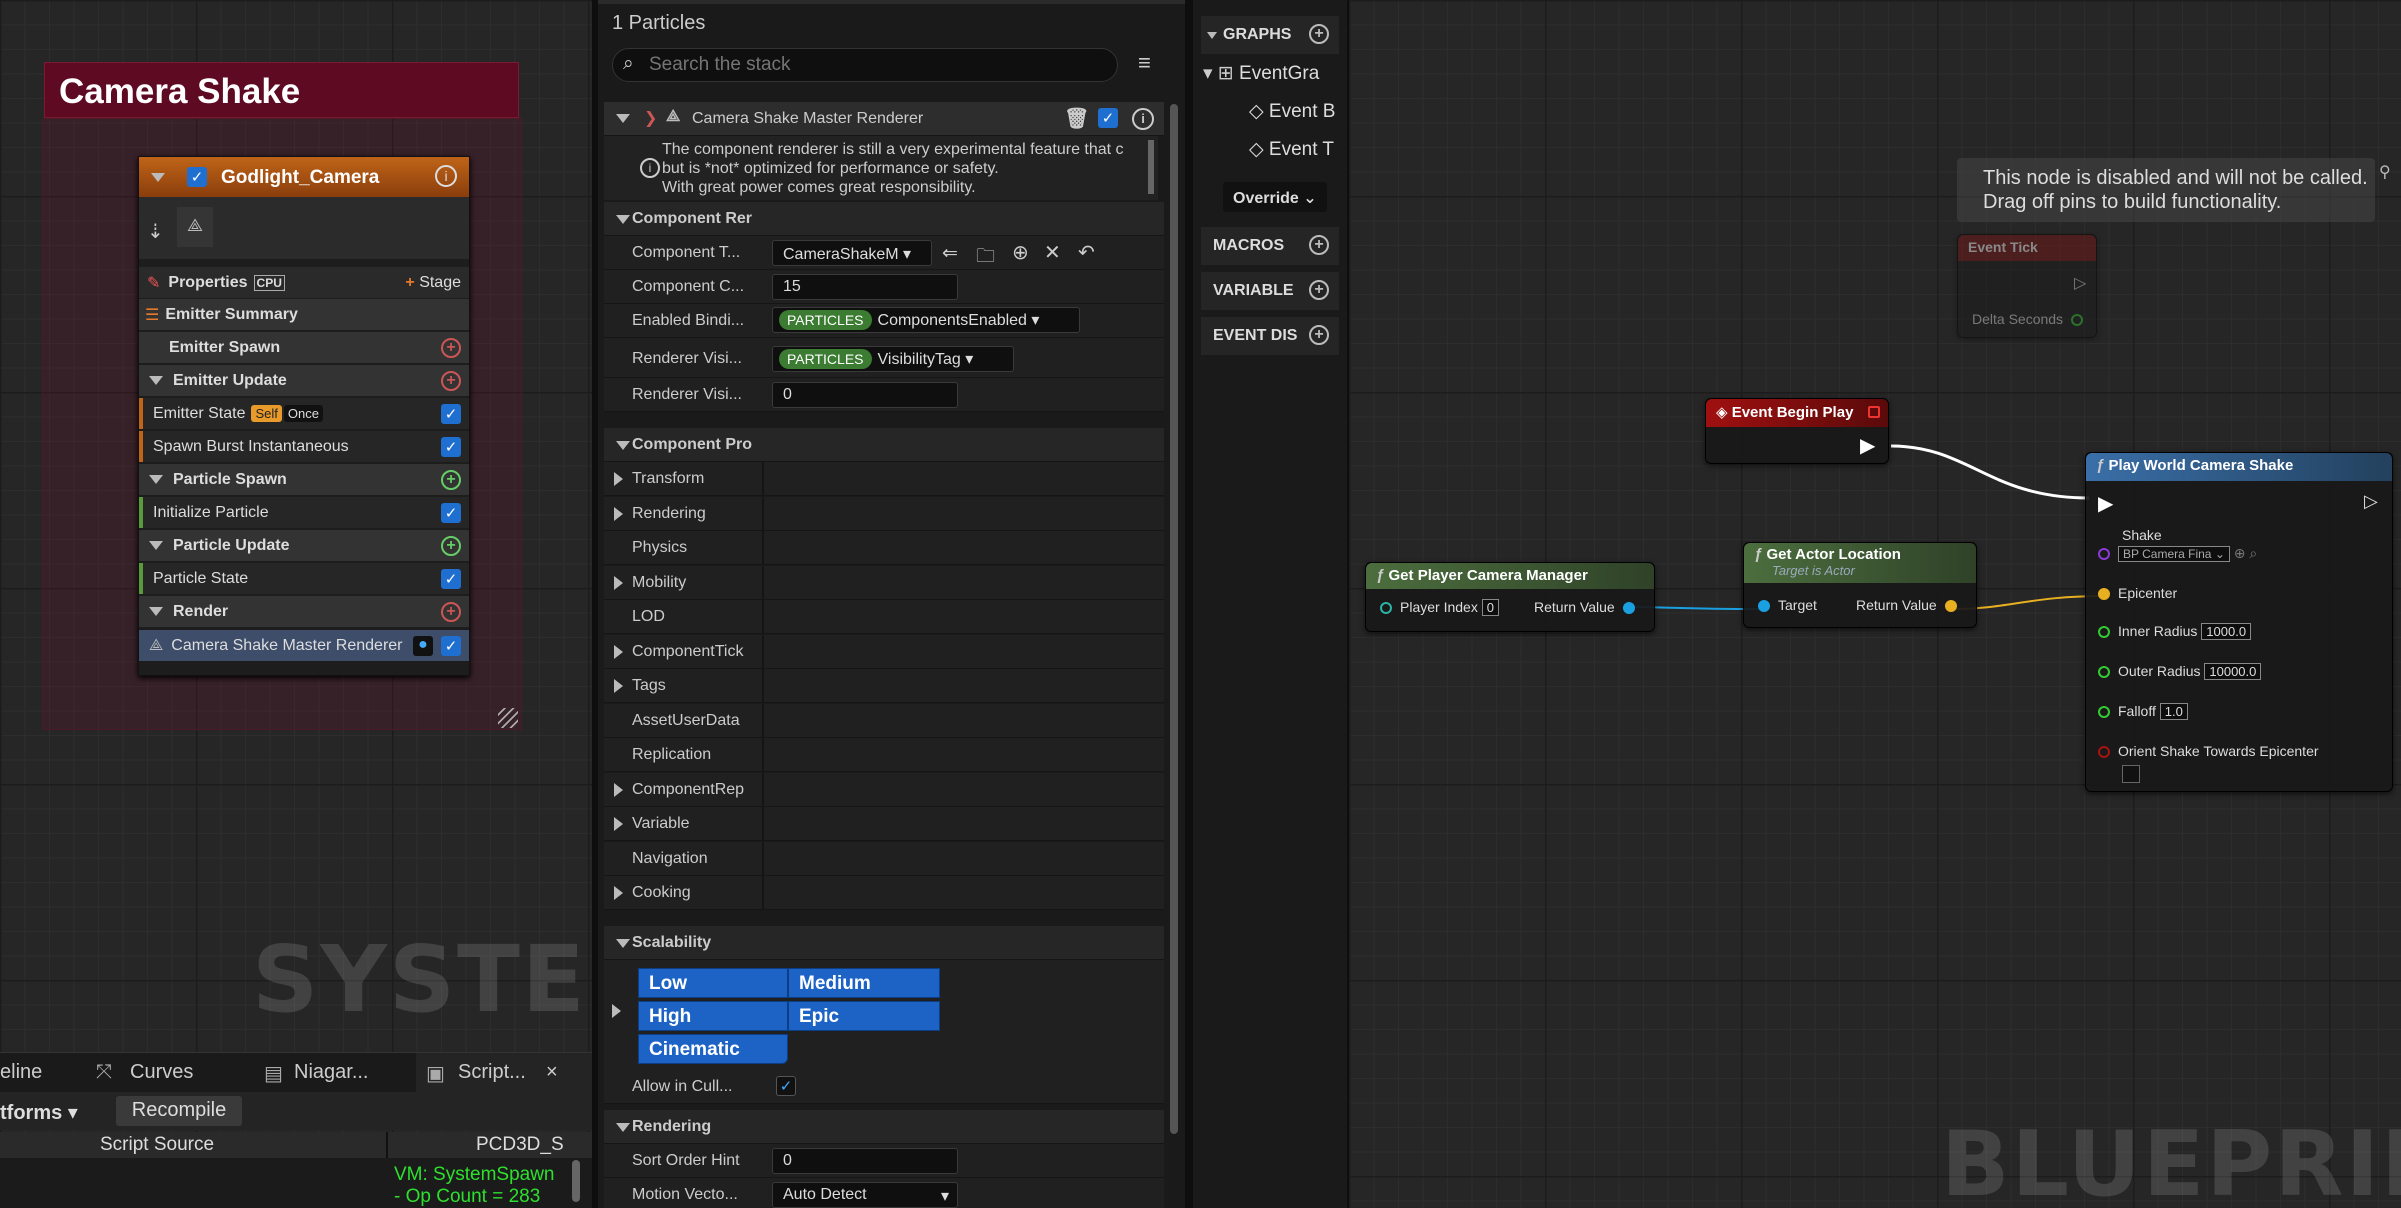 This screenshot has width=2401, height=1208. What do you see at coordinates (713, 983) in the screenshot?
I see `scalability-low-button: Low` at bounding box center [713, 983].